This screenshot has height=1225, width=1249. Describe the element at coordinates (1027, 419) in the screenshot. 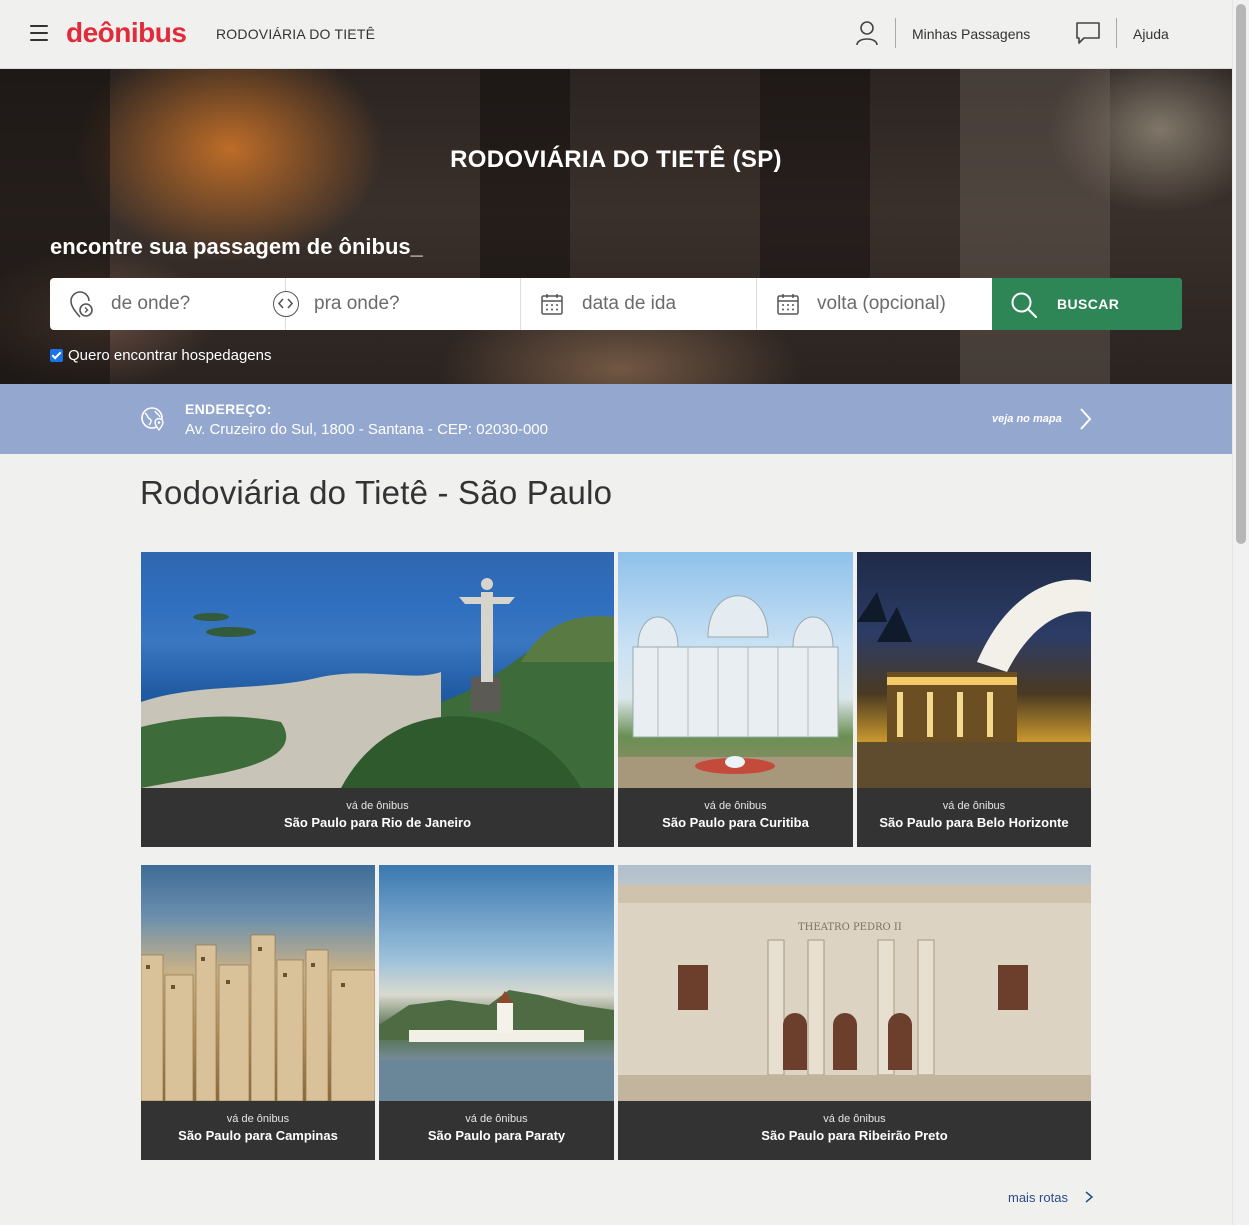

I see `view-map-link: veja no mapa` at that location.